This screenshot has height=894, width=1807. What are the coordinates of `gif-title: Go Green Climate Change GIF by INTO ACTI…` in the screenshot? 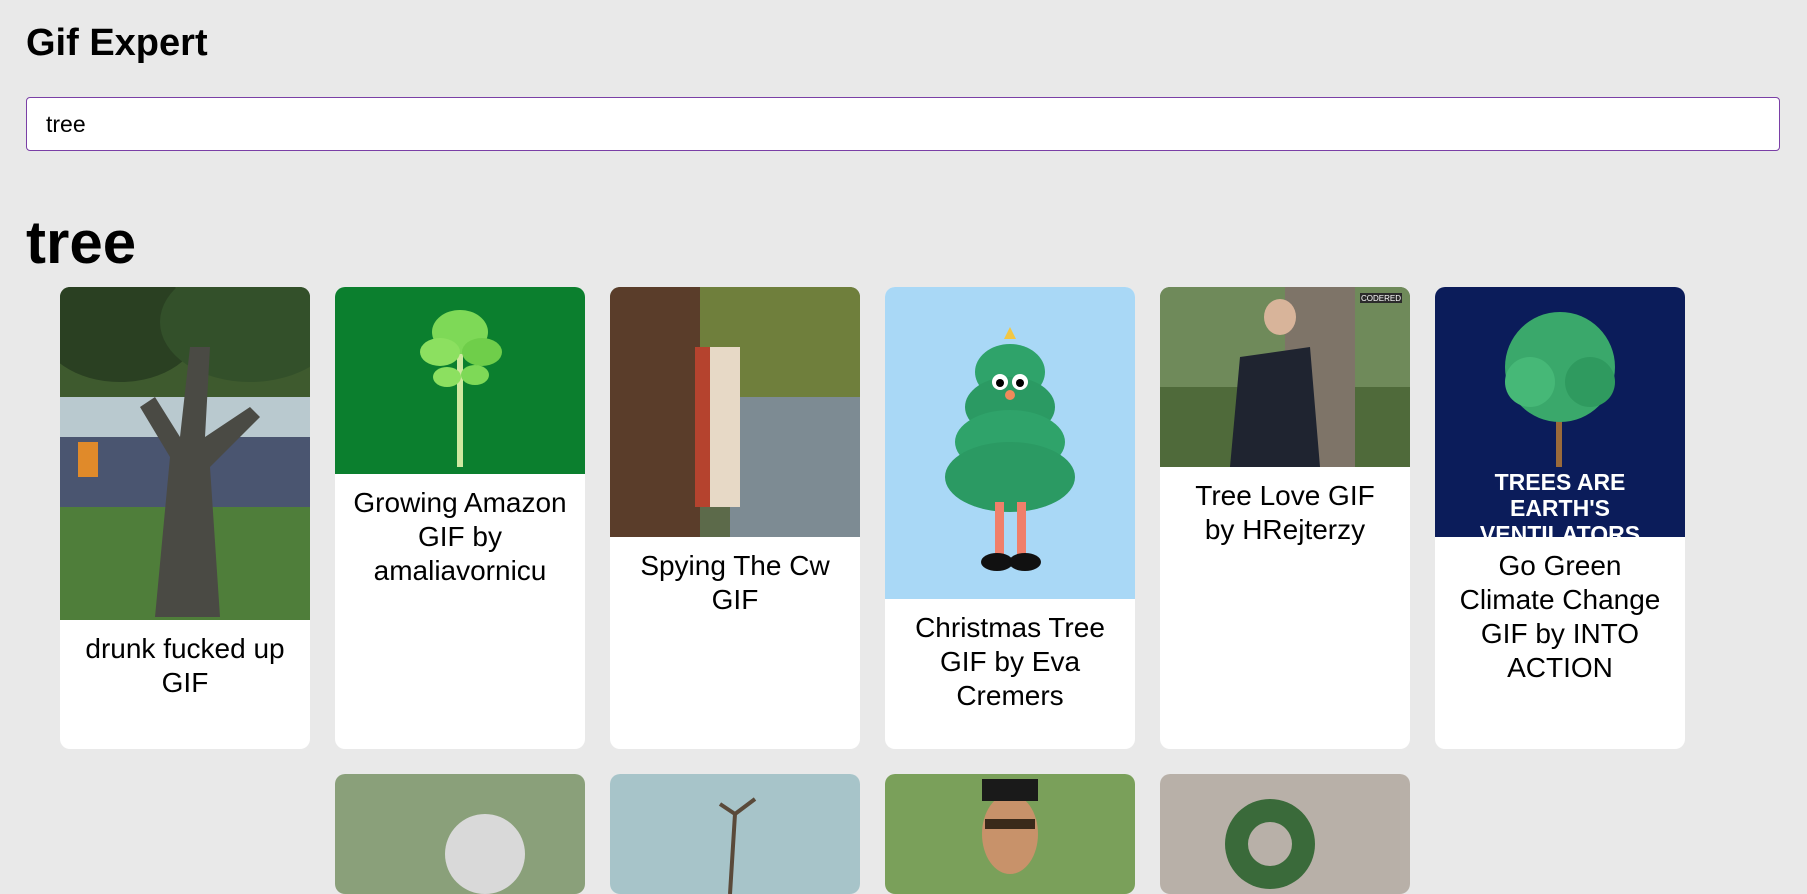 It's located at (1560, 616).